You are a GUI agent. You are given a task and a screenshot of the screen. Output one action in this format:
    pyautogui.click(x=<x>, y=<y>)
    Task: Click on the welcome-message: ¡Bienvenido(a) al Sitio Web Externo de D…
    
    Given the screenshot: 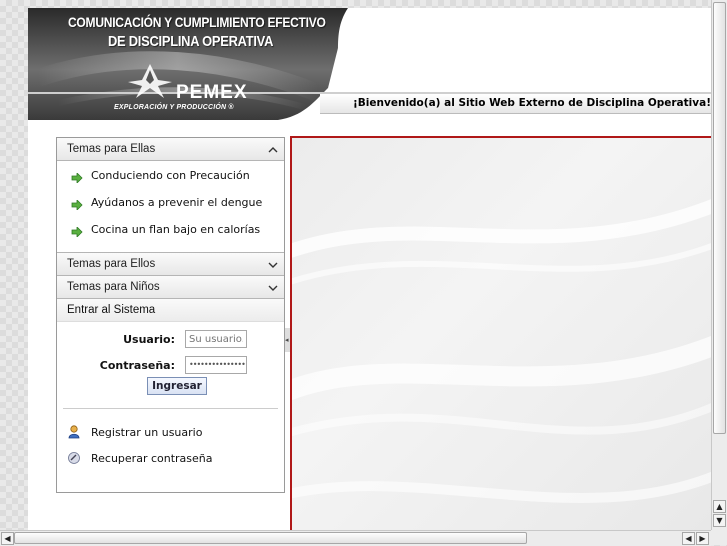 What is the action you would take?
    pyautogui.click(x=532, y=103)
    